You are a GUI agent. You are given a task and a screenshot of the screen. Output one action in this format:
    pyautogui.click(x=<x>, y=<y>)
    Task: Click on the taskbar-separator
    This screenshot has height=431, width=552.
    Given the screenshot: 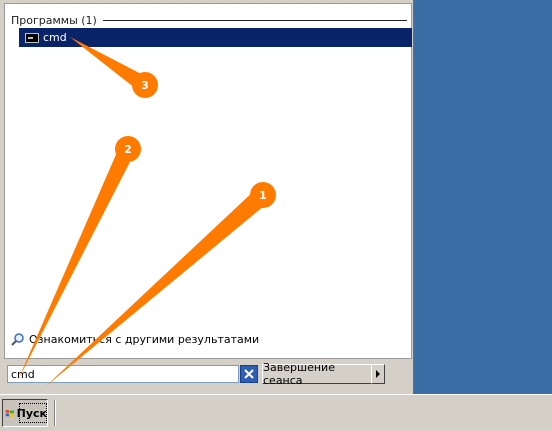 What is the action you would take?
    pyautogui.click(x=55, y=413)
    